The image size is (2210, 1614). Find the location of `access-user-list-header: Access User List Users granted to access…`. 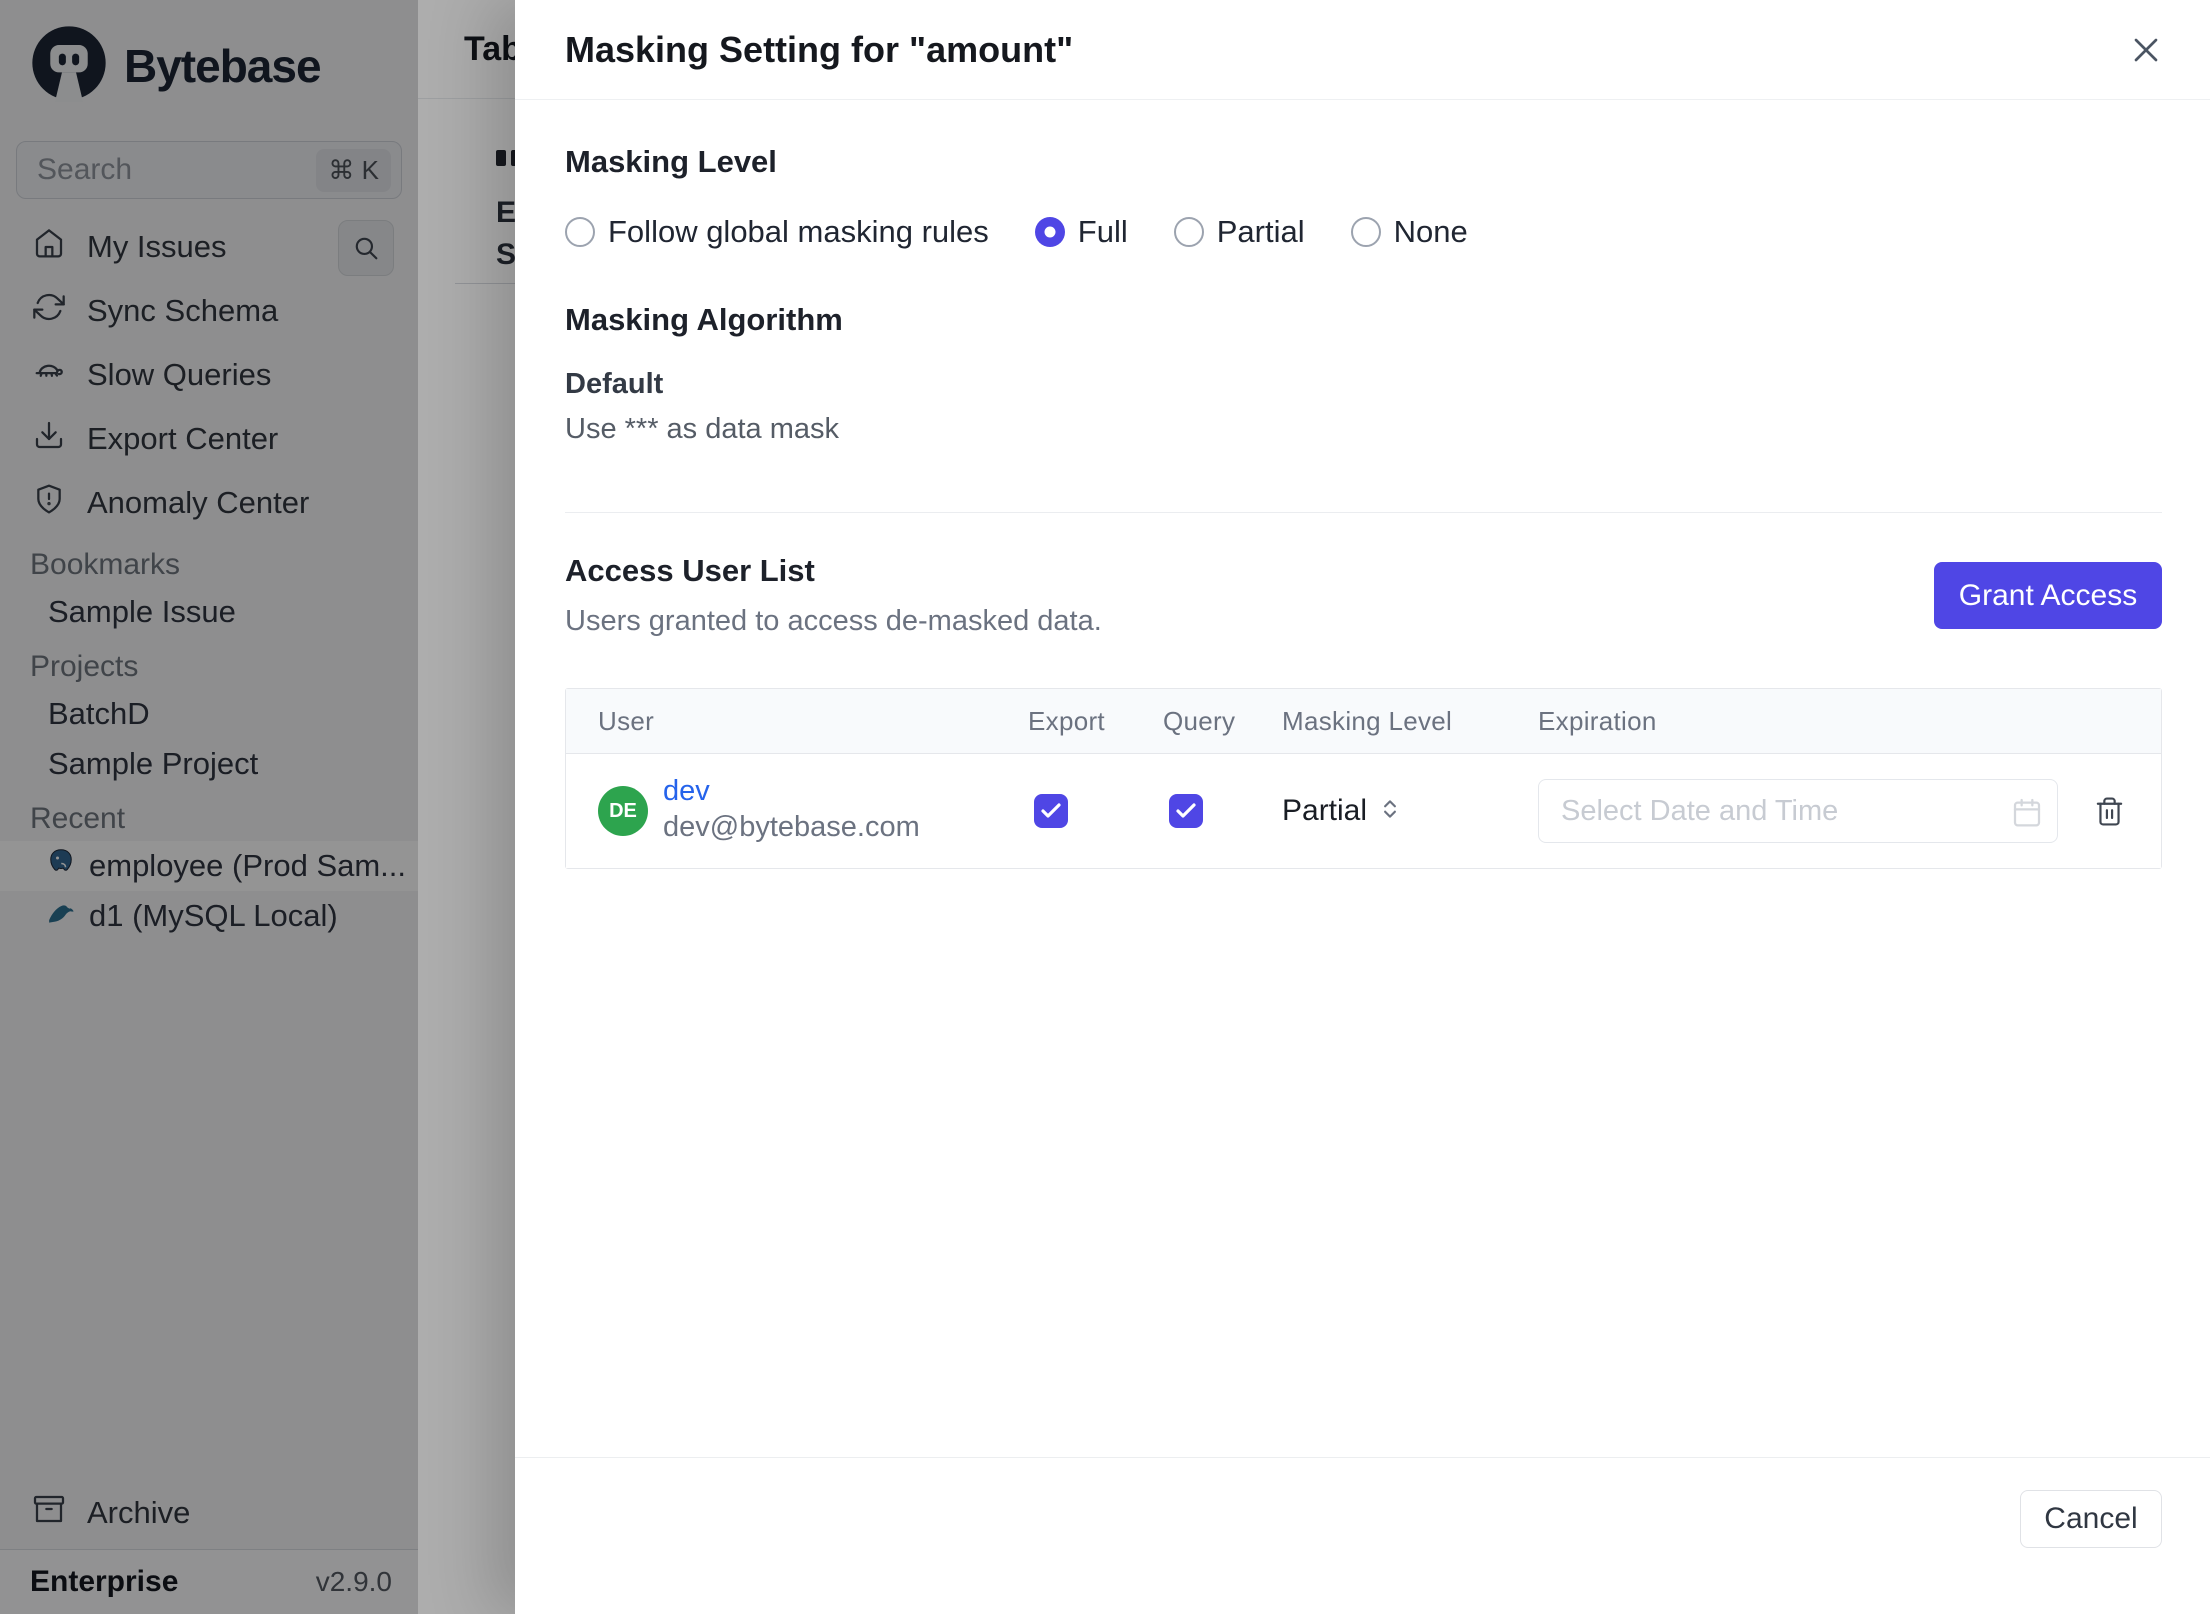

access-user-list-header: Access User List Users granted to access… is located at coordinates (1363, 595).